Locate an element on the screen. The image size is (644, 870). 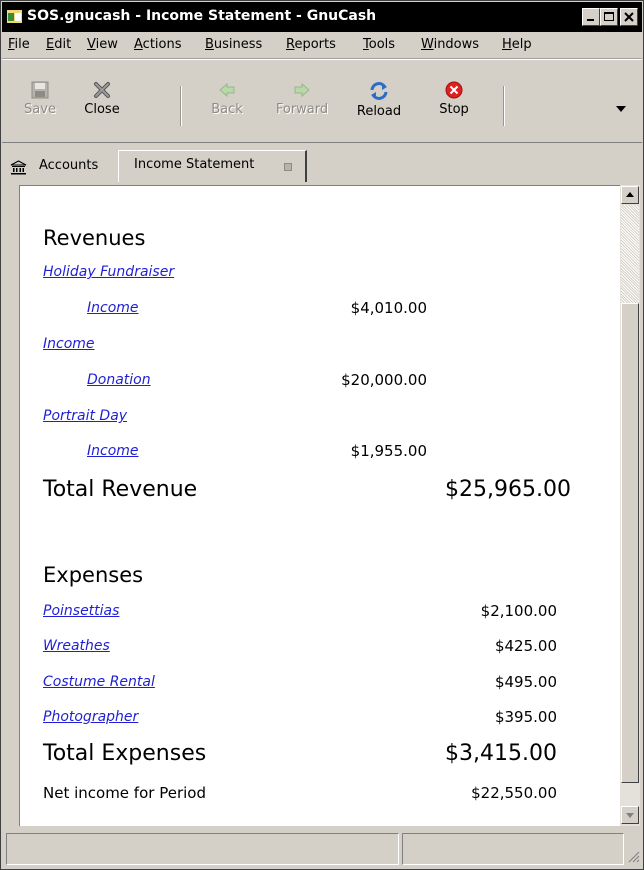
vertical-scrollbar is located at coordinates (630, 505).